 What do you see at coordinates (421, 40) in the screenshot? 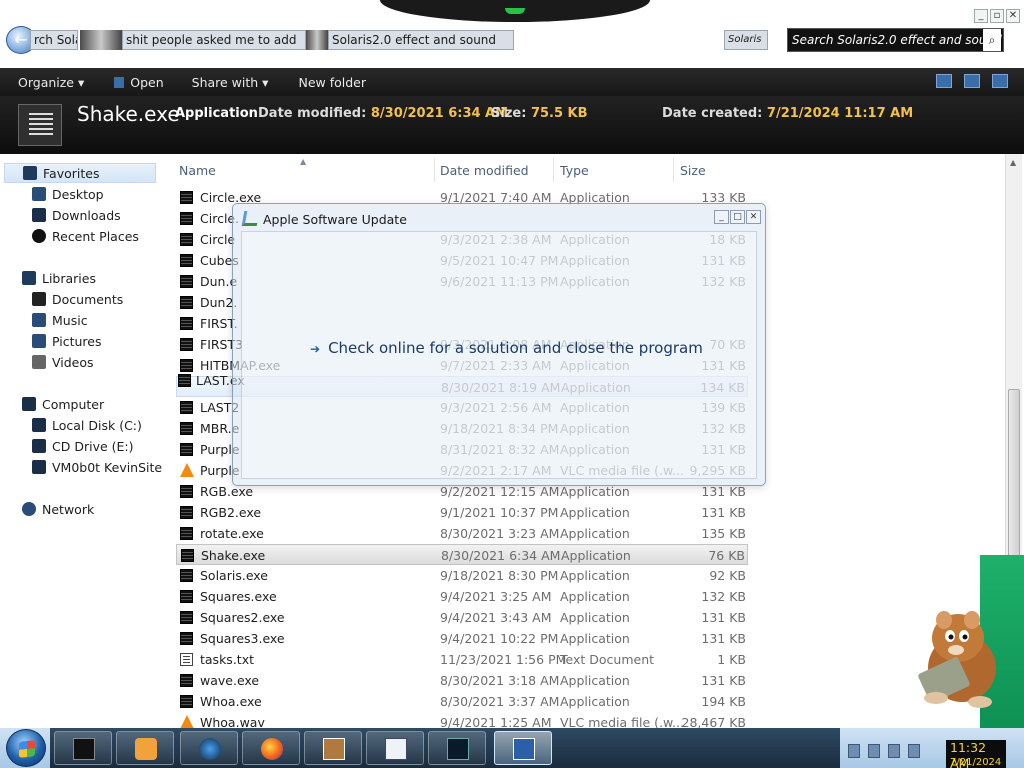
I see `breadcrumb-segment-right: Solaris2.0 effect and sound` at bounding box center [421, 40].